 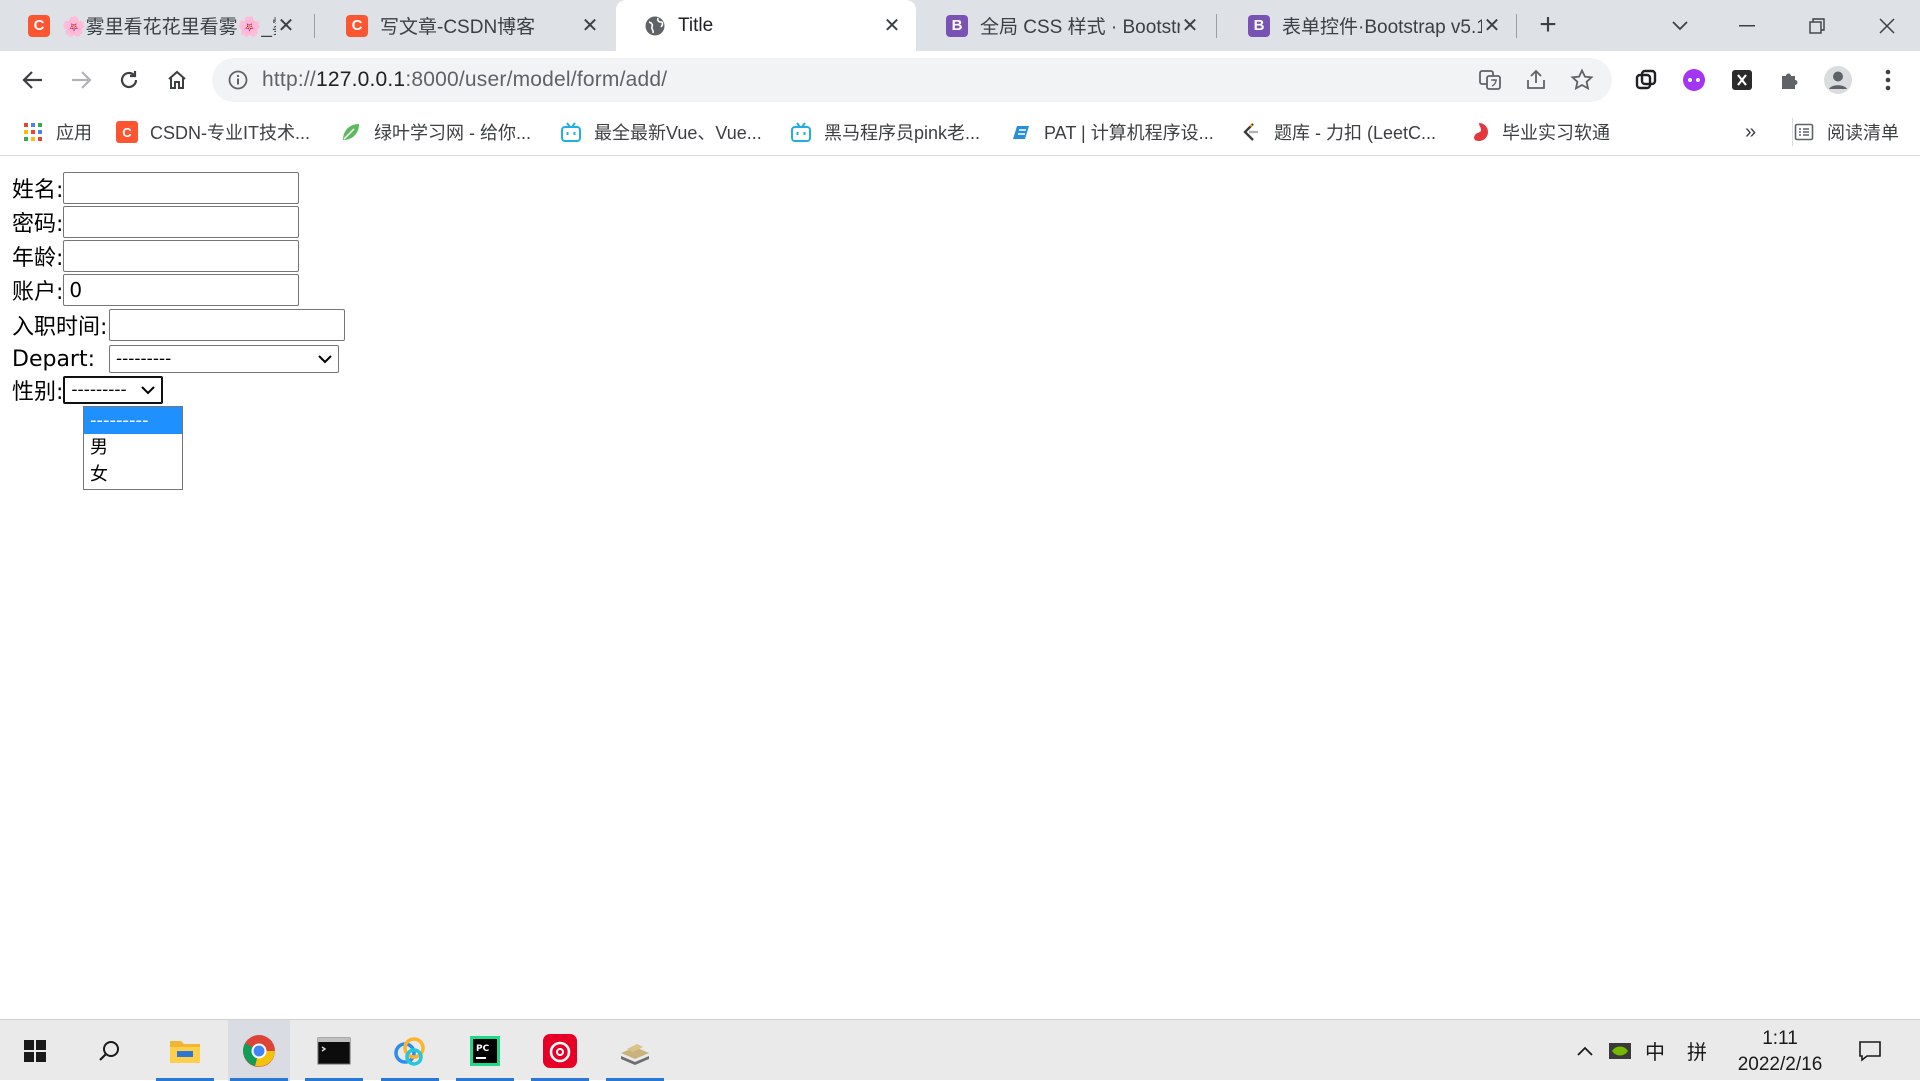 What do you see at coordinates (1790, 80) in the screenshot?
I see `extensions-puzzle-icon` at bounding box center [1790, 80].